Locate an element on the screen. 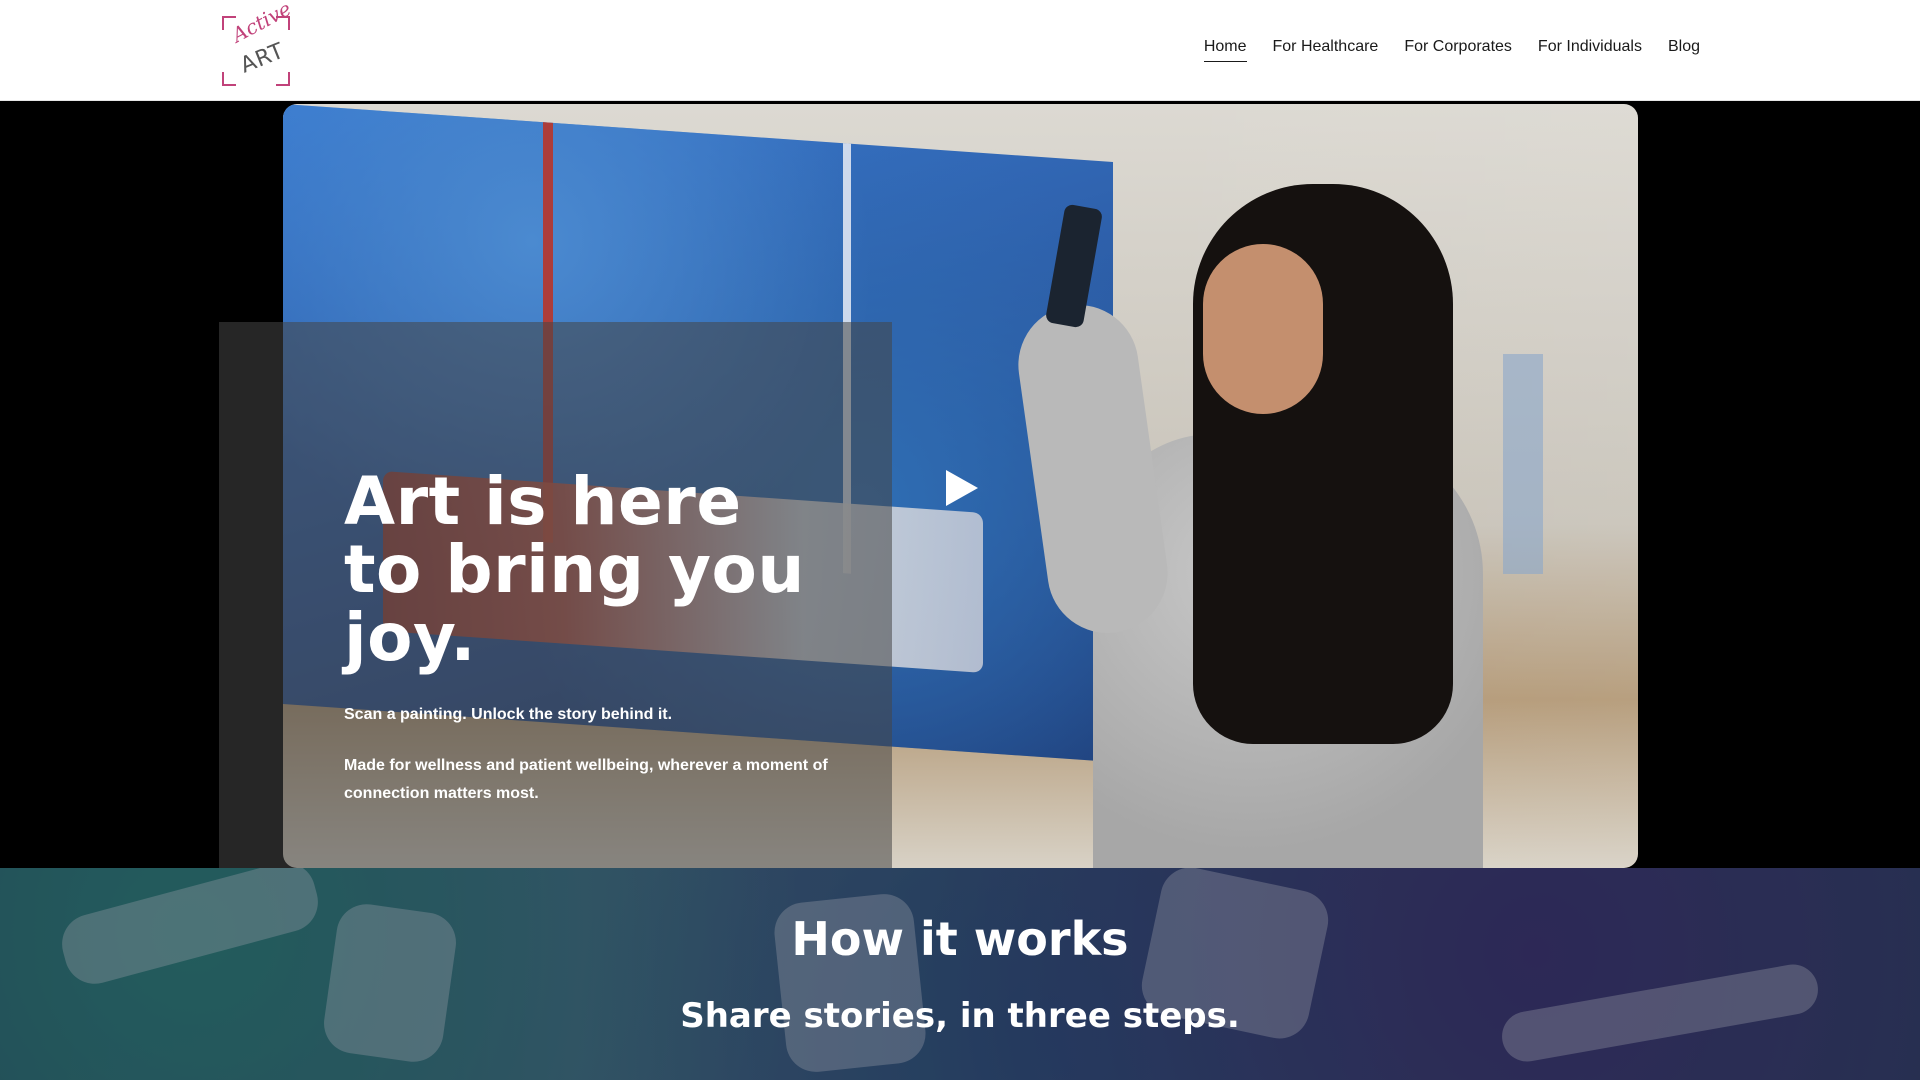 This screenshot has width=1920, height=1080. nav-home: Home is located at coordinates (1225, 50).